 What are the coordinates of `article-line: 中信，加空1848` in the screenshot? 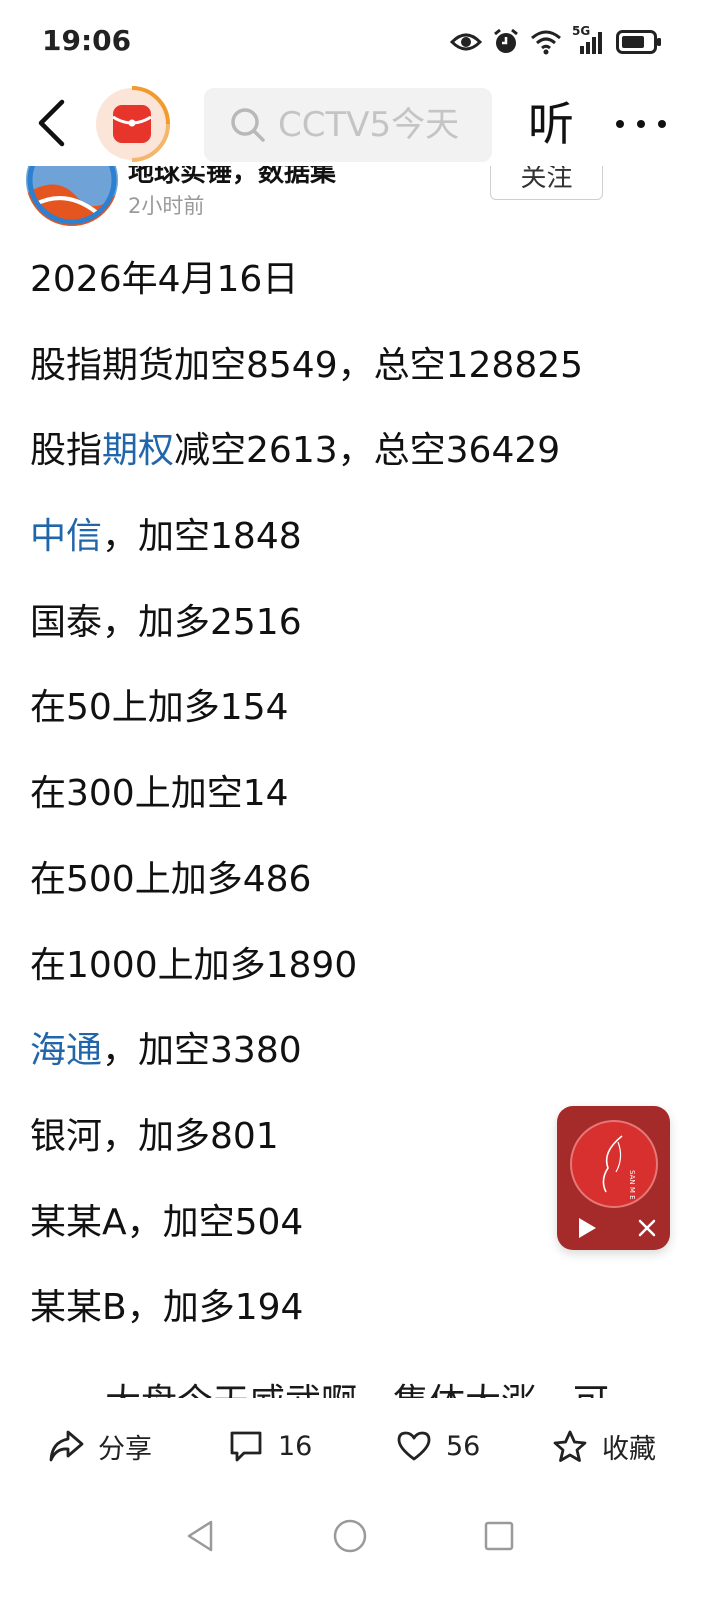 It's located at (166, 537).